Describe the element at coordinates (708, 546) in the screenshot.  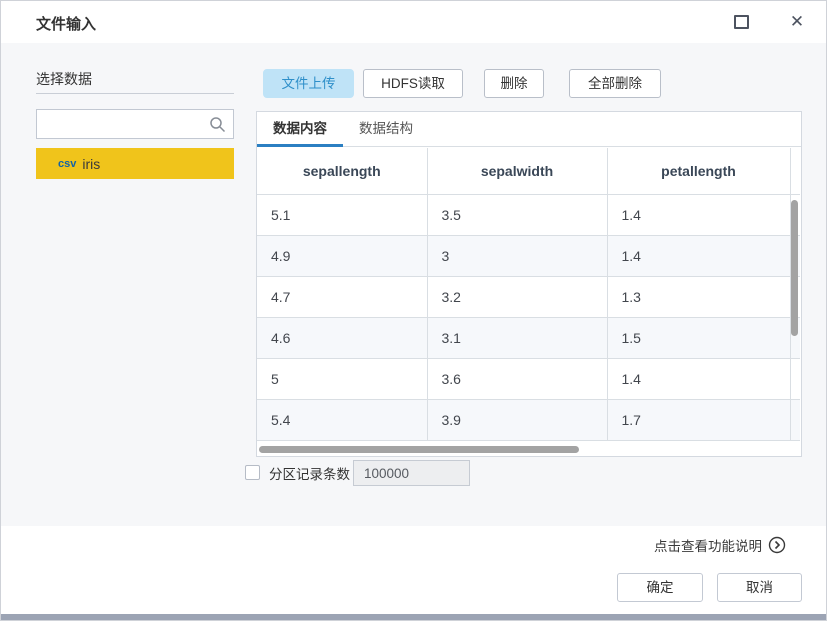
I see `help-link-text: 点击查看功能说明` at that location.